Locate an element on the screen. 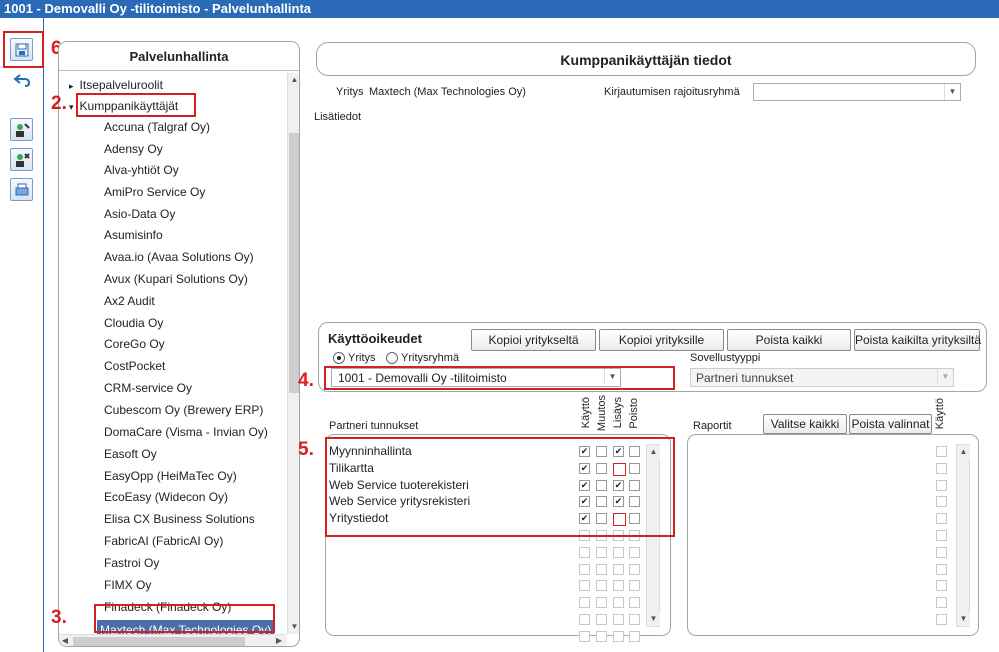  tree-item: Fastroi Oy is located at coordinates (131, 563).